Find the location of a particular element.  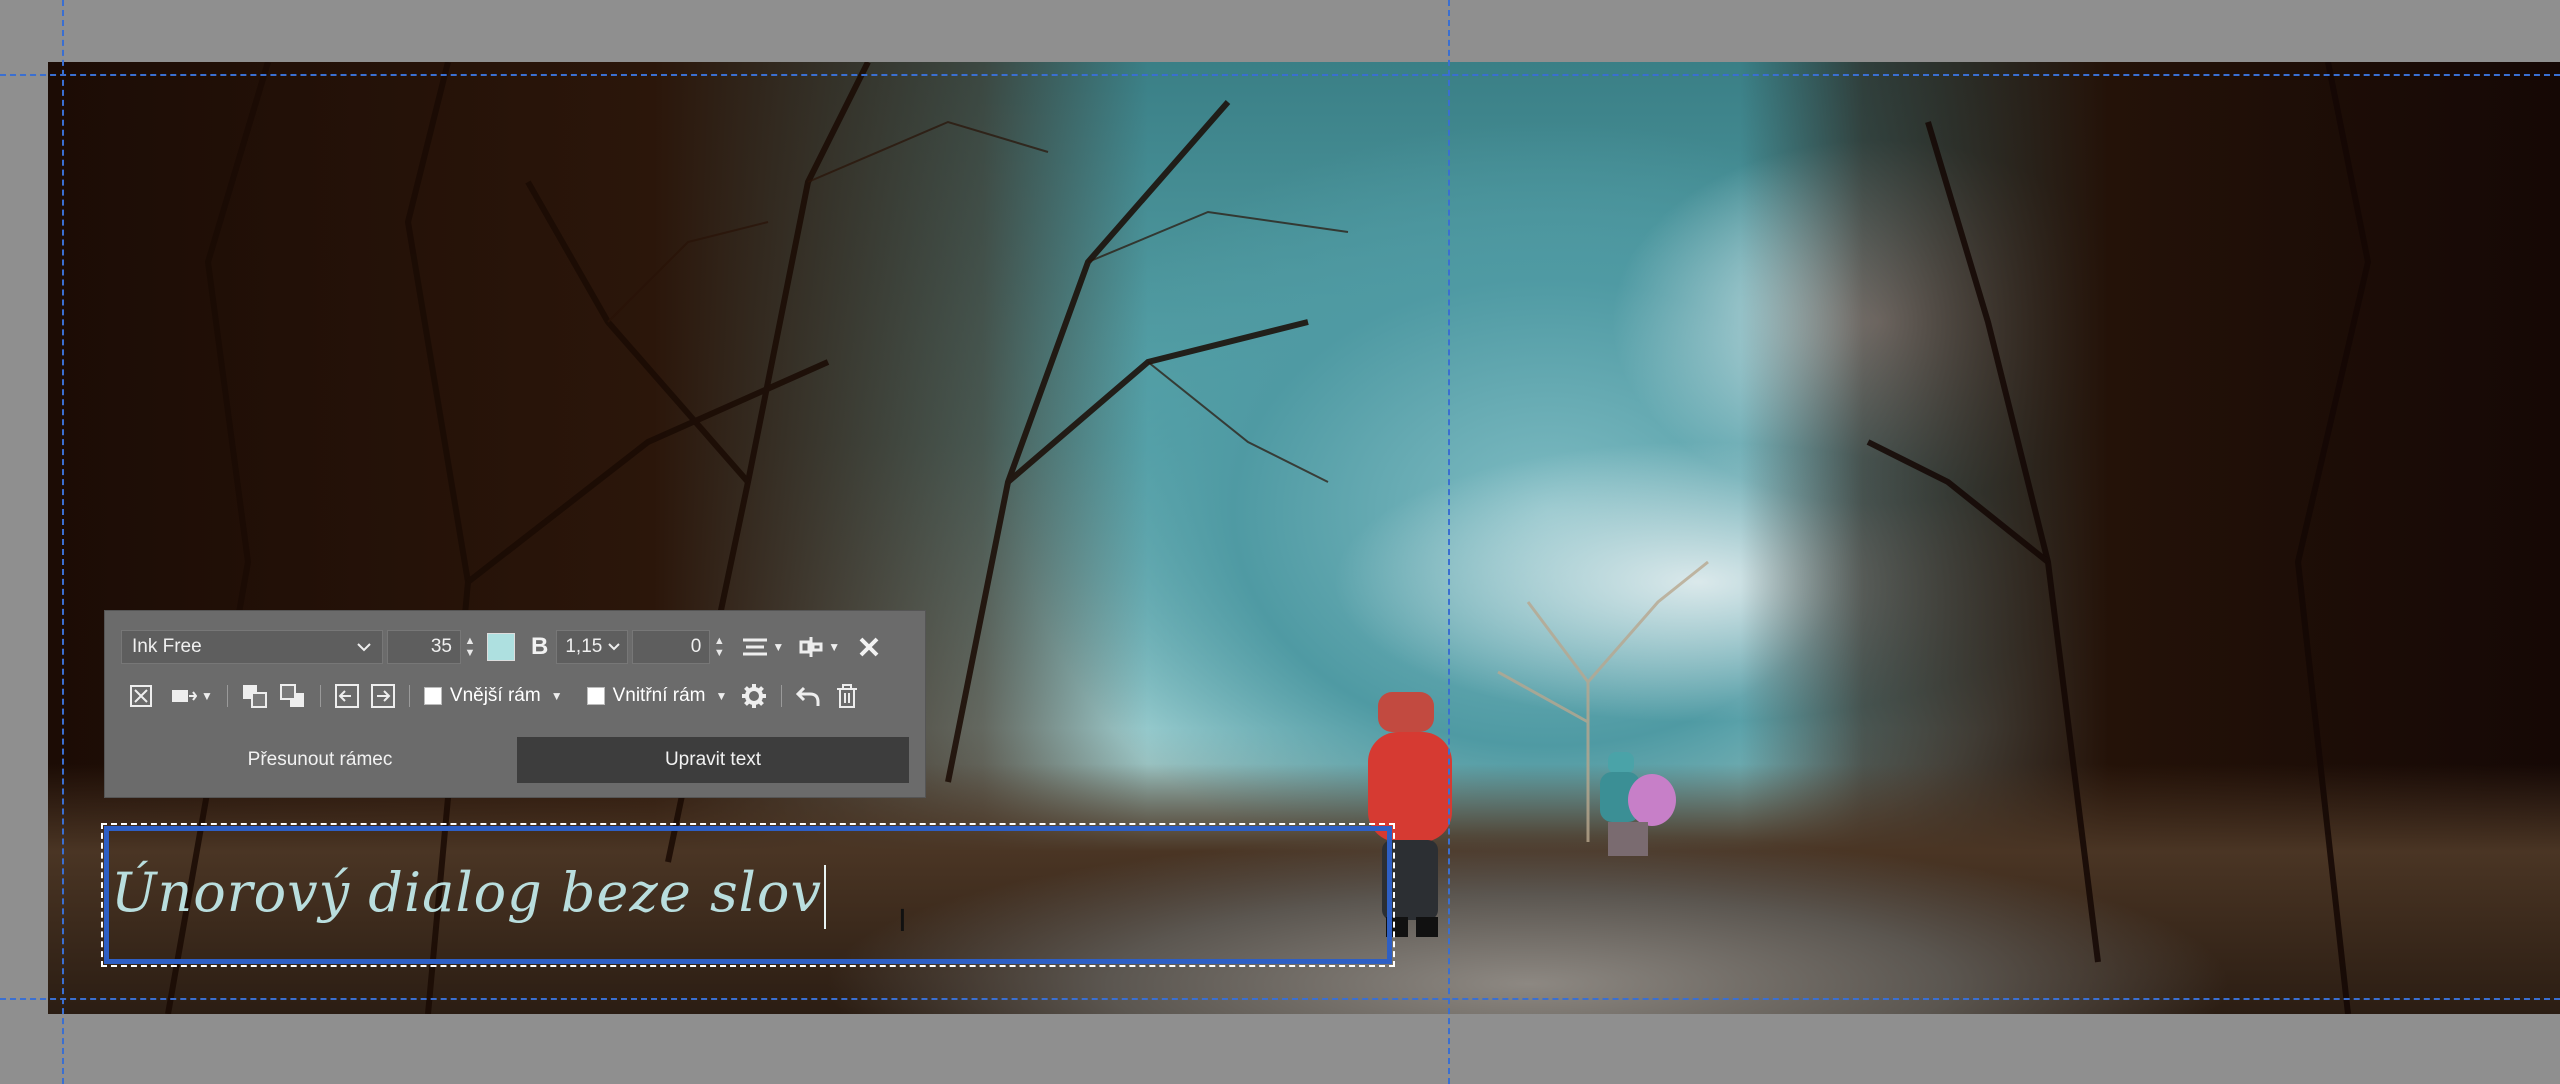

text-frame: Únorový dialog beze slov is located at coordinates (748, 895).